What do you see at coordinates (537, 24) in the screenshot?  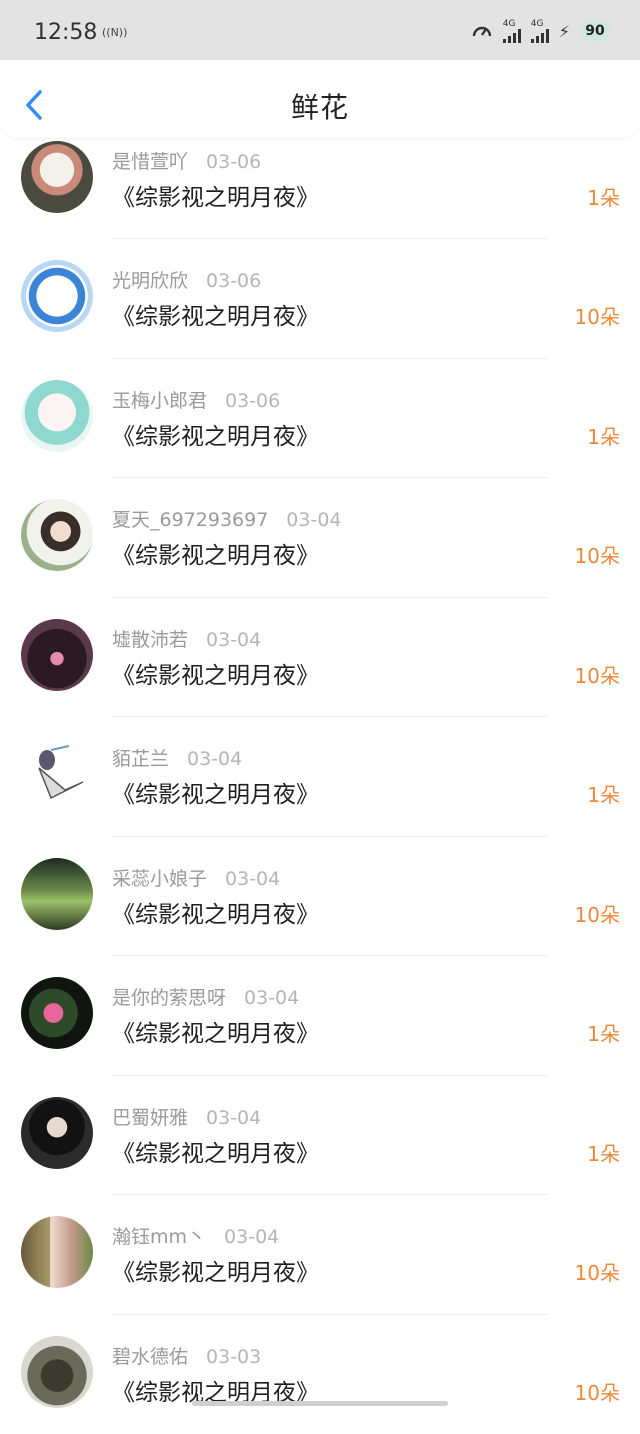 I see `signal-label-sim2: 4G` at bounding box center [537, 24].